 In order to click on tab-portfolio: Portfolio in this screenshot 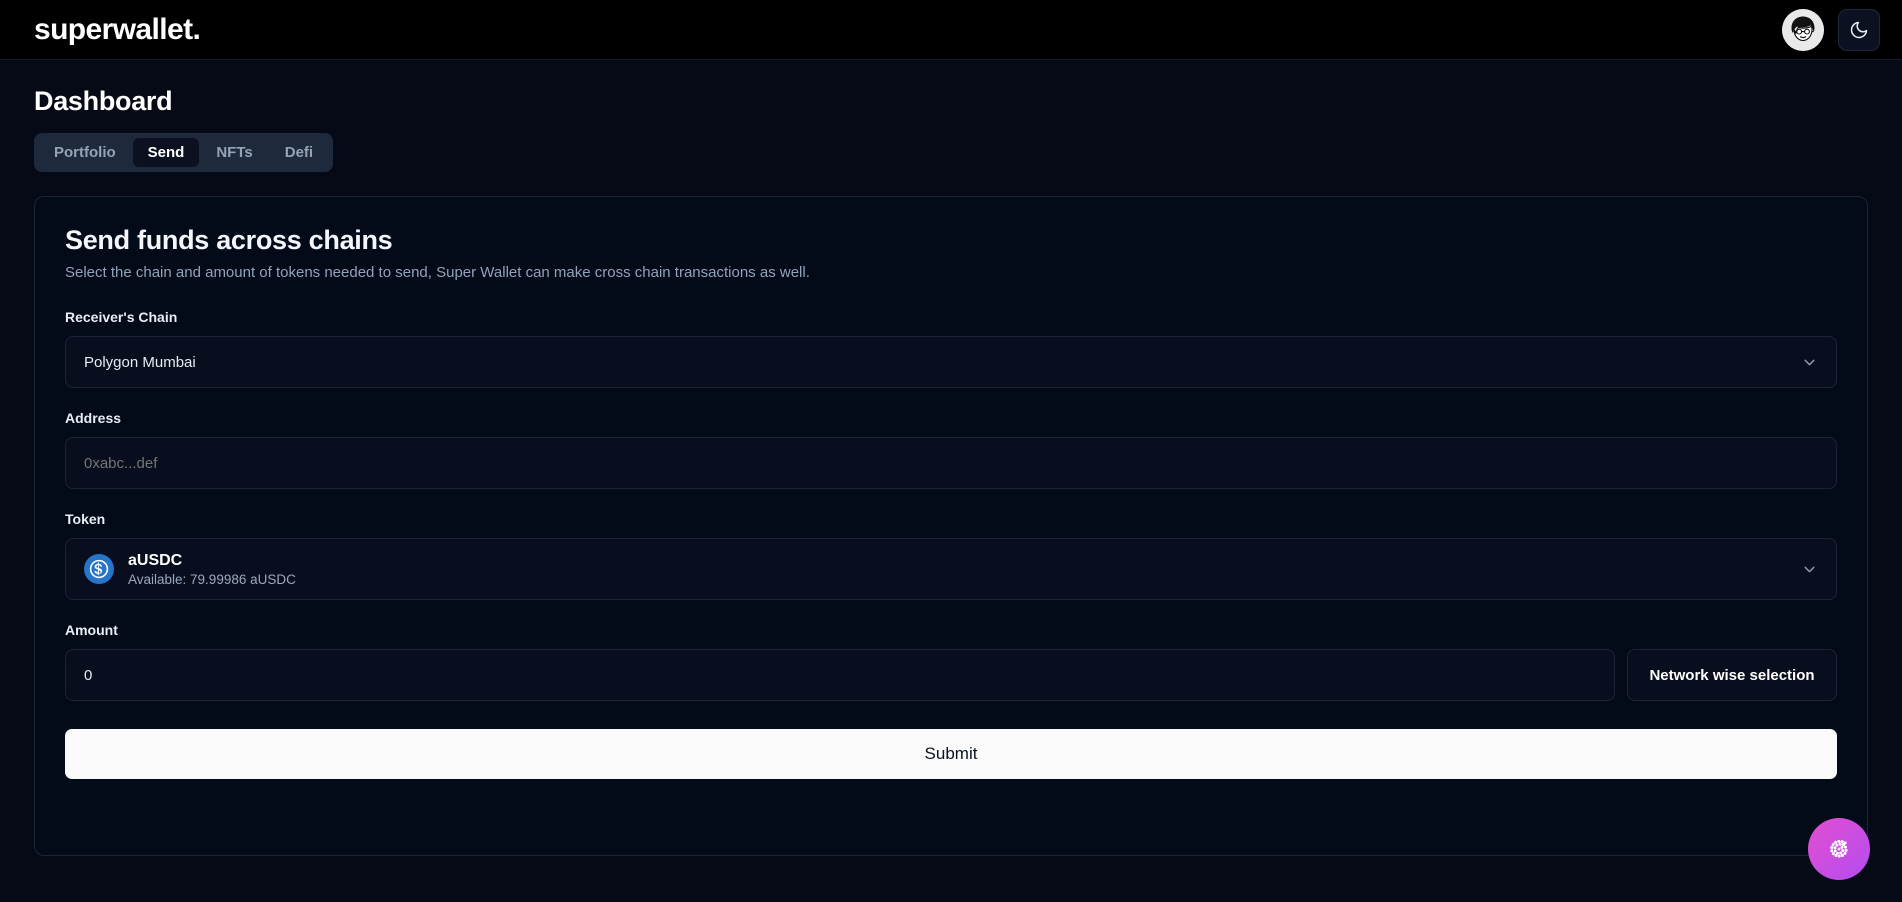, I will do `click(85, 152)`.